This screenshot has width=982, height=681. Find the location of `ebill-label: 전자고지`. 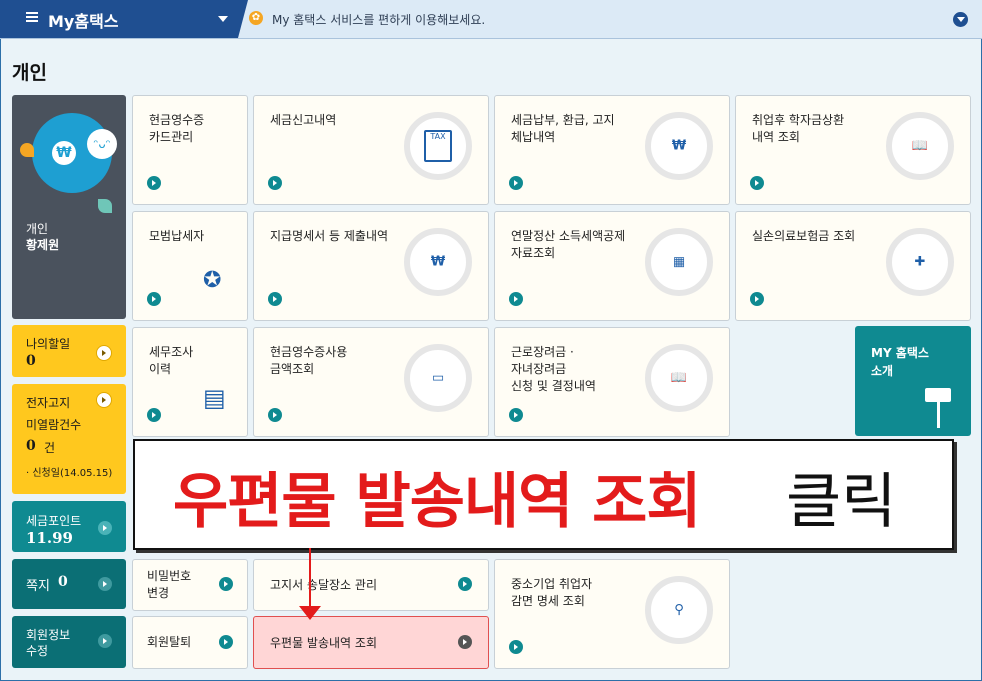

ebill-label: 전자고지 is located at coordinates (48, 403).